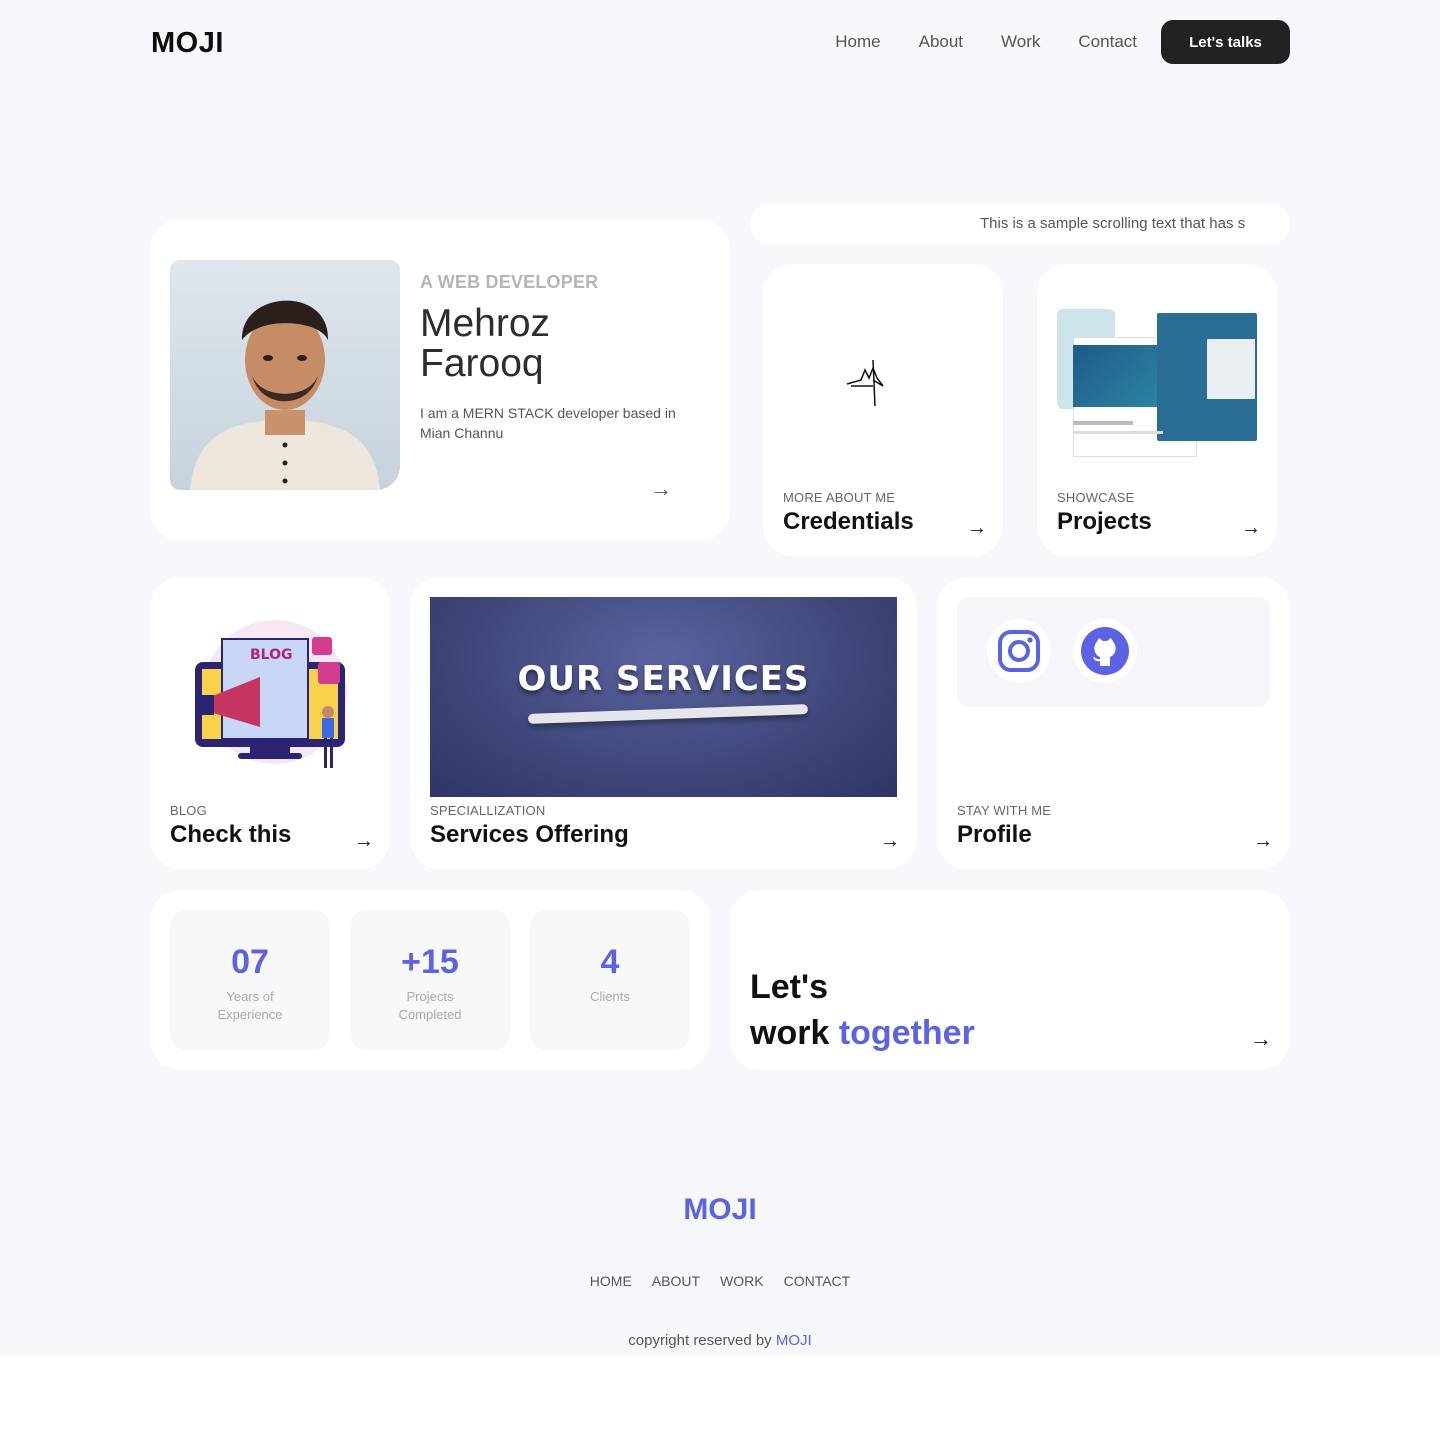 The width and height of the screenshot is (1440, 1450). What do you see at coordinates (883, 410) in the screenshot?
I see `credentials-card: MORE ABOUT ME Credentials →` at bounding box center [883, 410].